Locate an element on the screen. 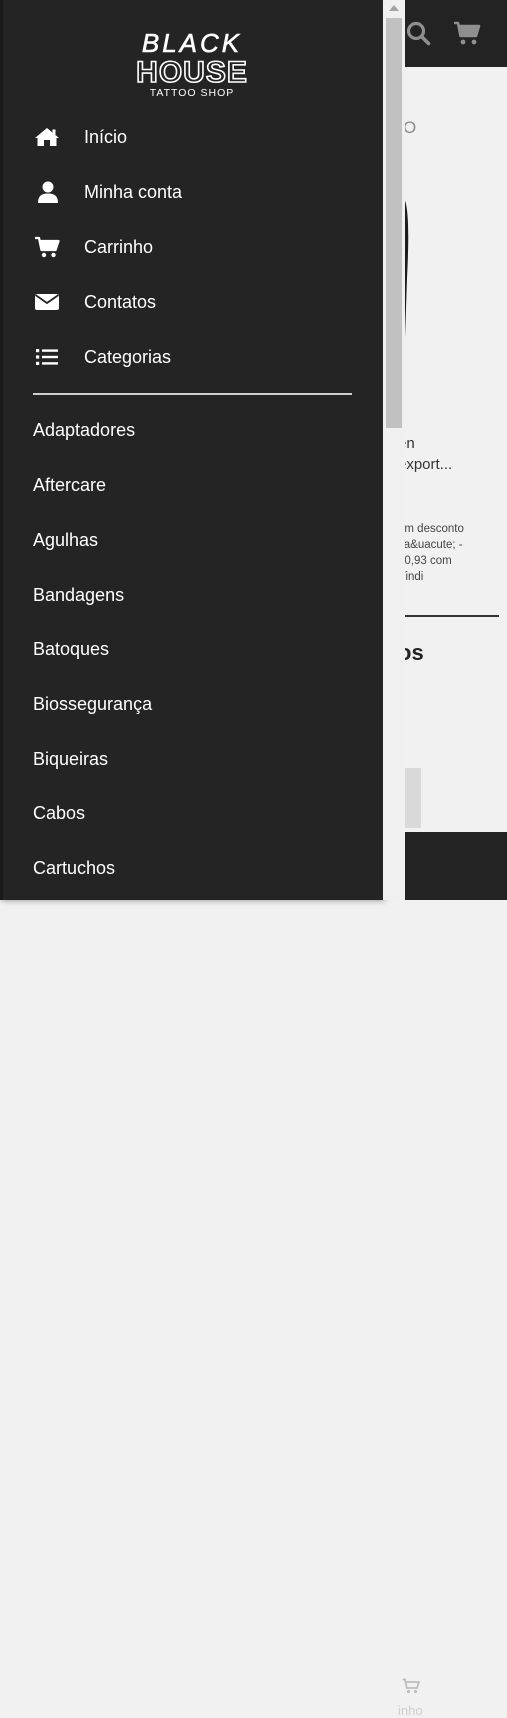 The width and height of the screenshot is (507, 1718). scroll-up-arrow-icon is located at coordinates (394, 8).